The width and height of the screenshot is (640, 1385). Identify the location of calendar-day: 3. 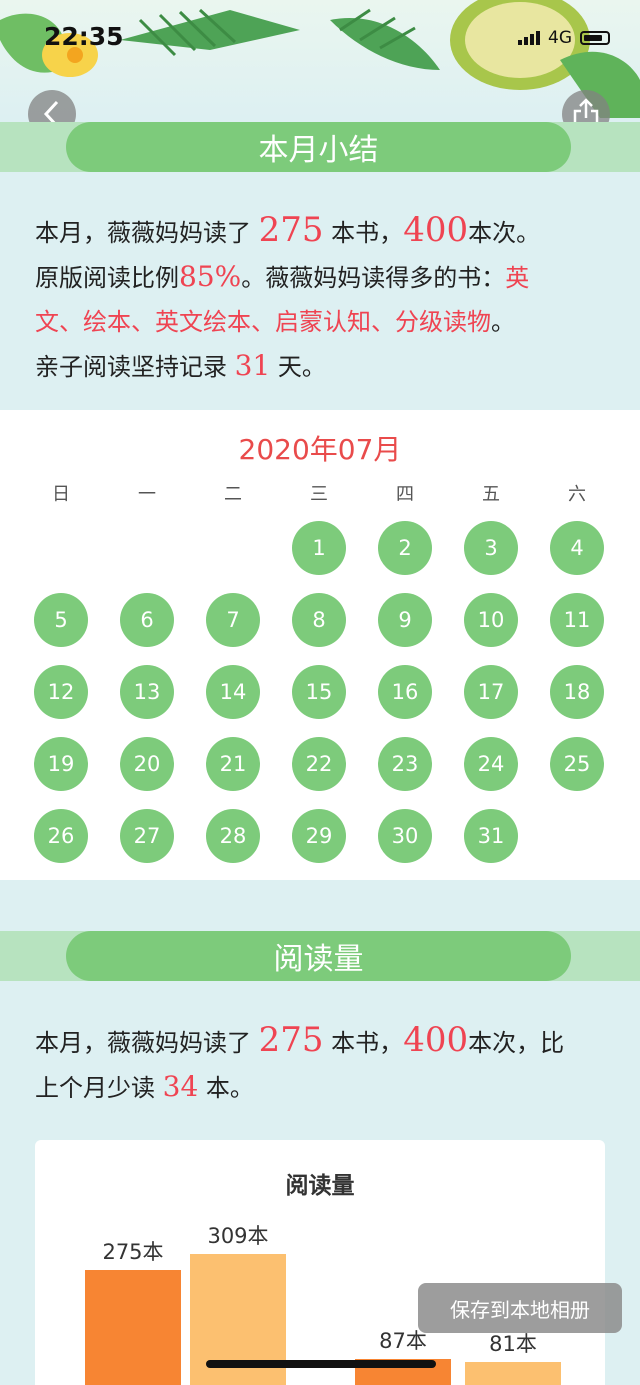
(491, 548).